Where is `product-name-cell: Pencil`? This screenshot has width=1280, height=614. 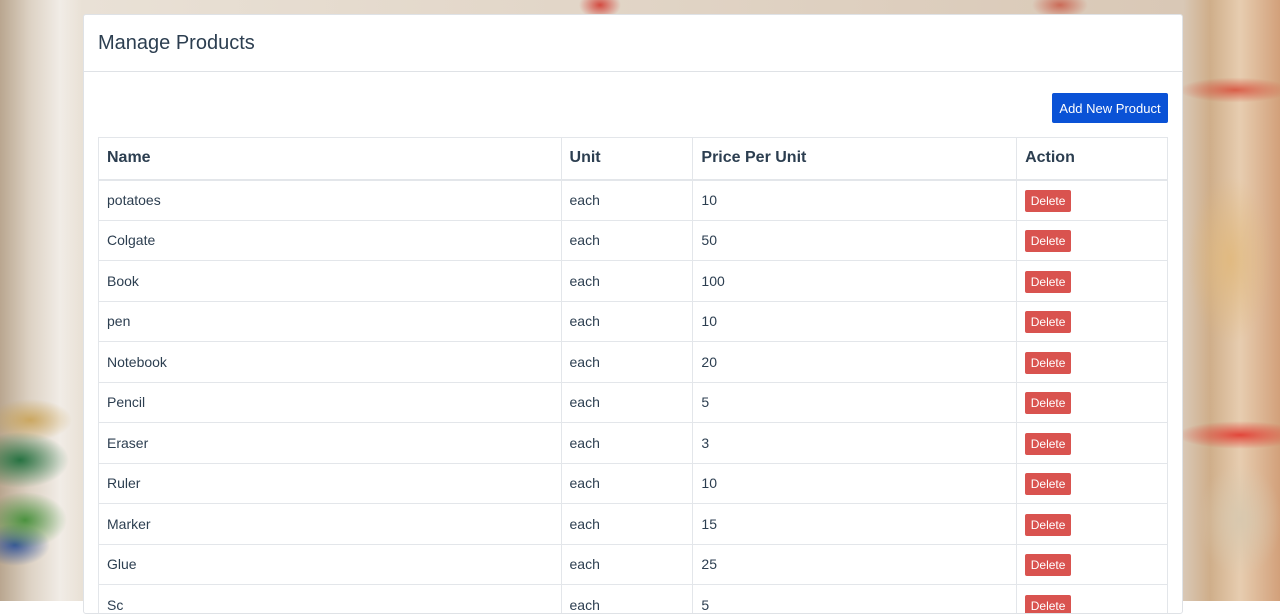
product-name-cell: Pencil is located at coordinates (330, 402).